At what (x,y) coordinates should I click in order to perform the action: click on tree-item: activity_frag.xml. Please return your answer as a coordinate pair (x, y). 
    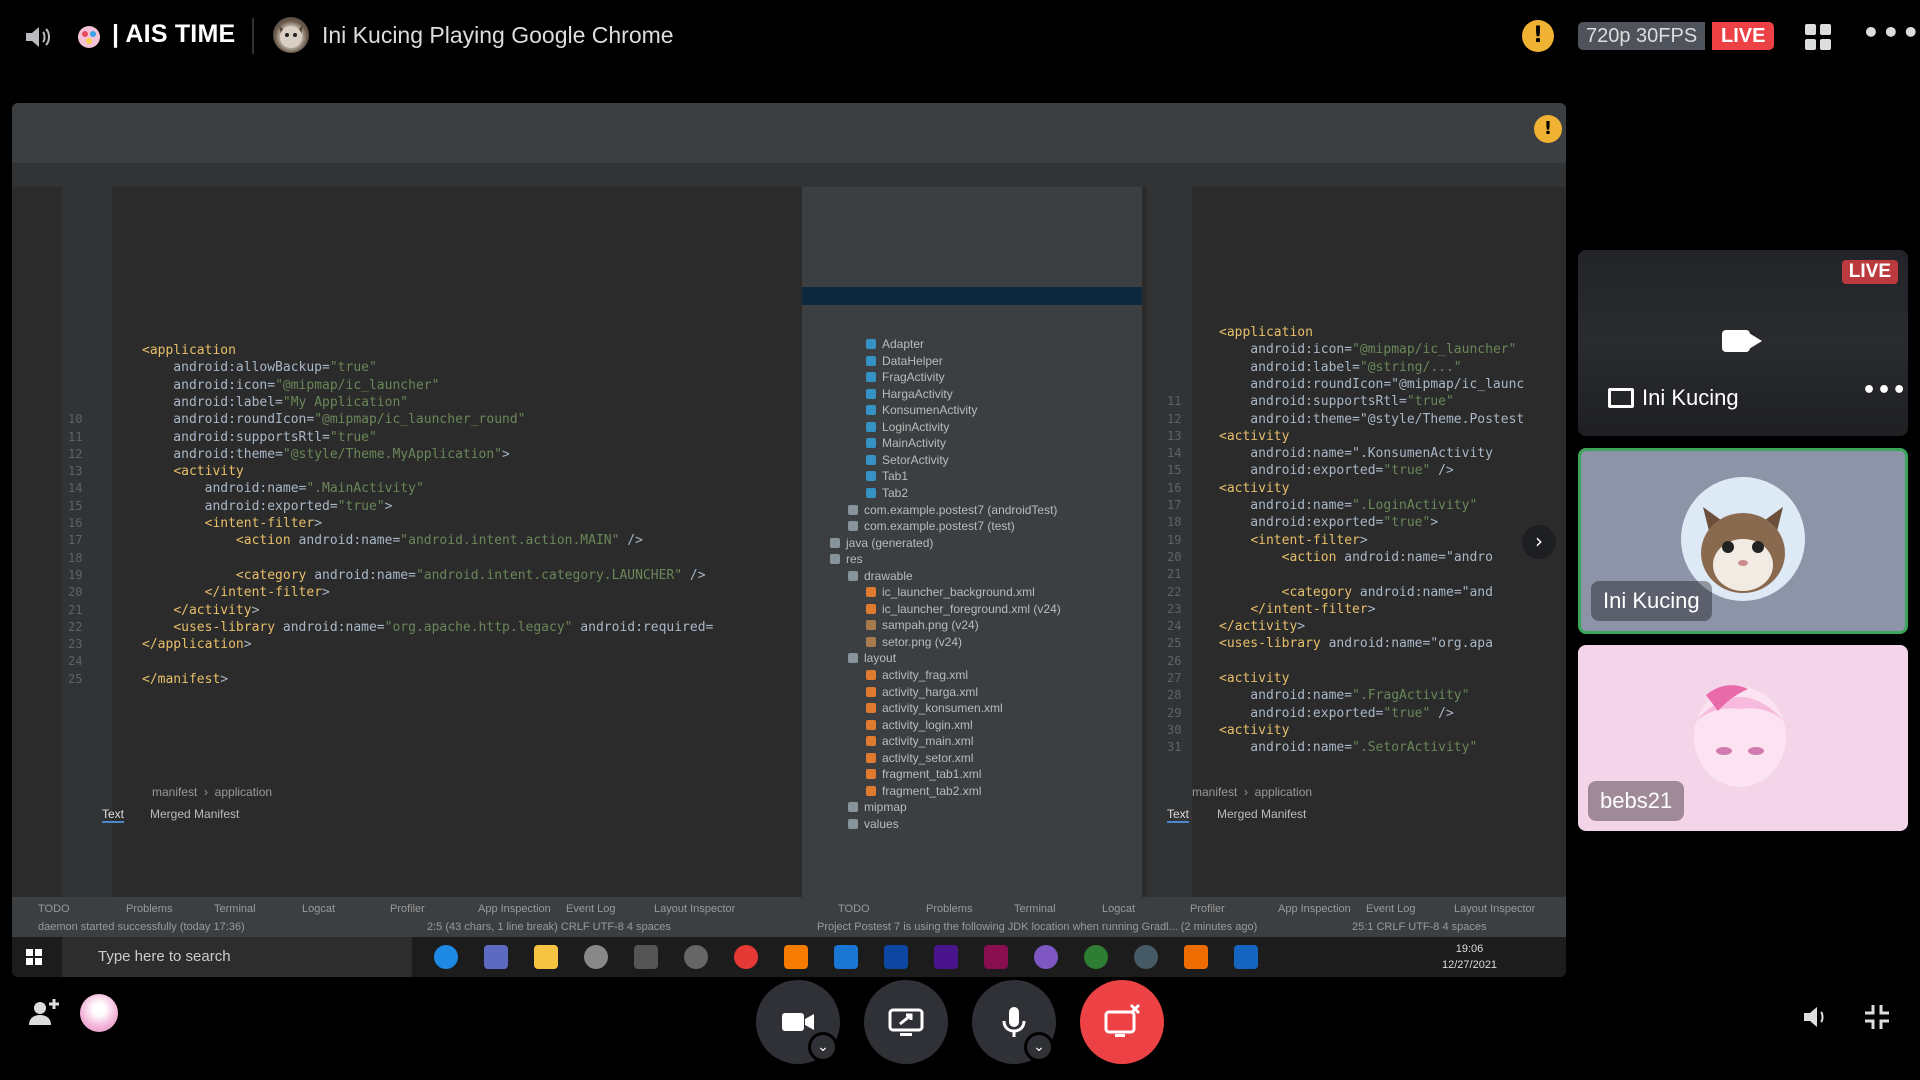
    Looking at the image, I should click on (917, 675).